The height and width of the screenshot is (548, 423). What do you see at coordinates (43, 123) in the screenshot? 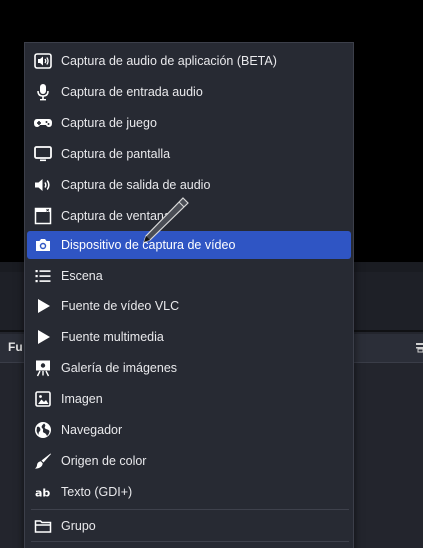
I see `gamepad-icon` at bounding box center [43, 123].